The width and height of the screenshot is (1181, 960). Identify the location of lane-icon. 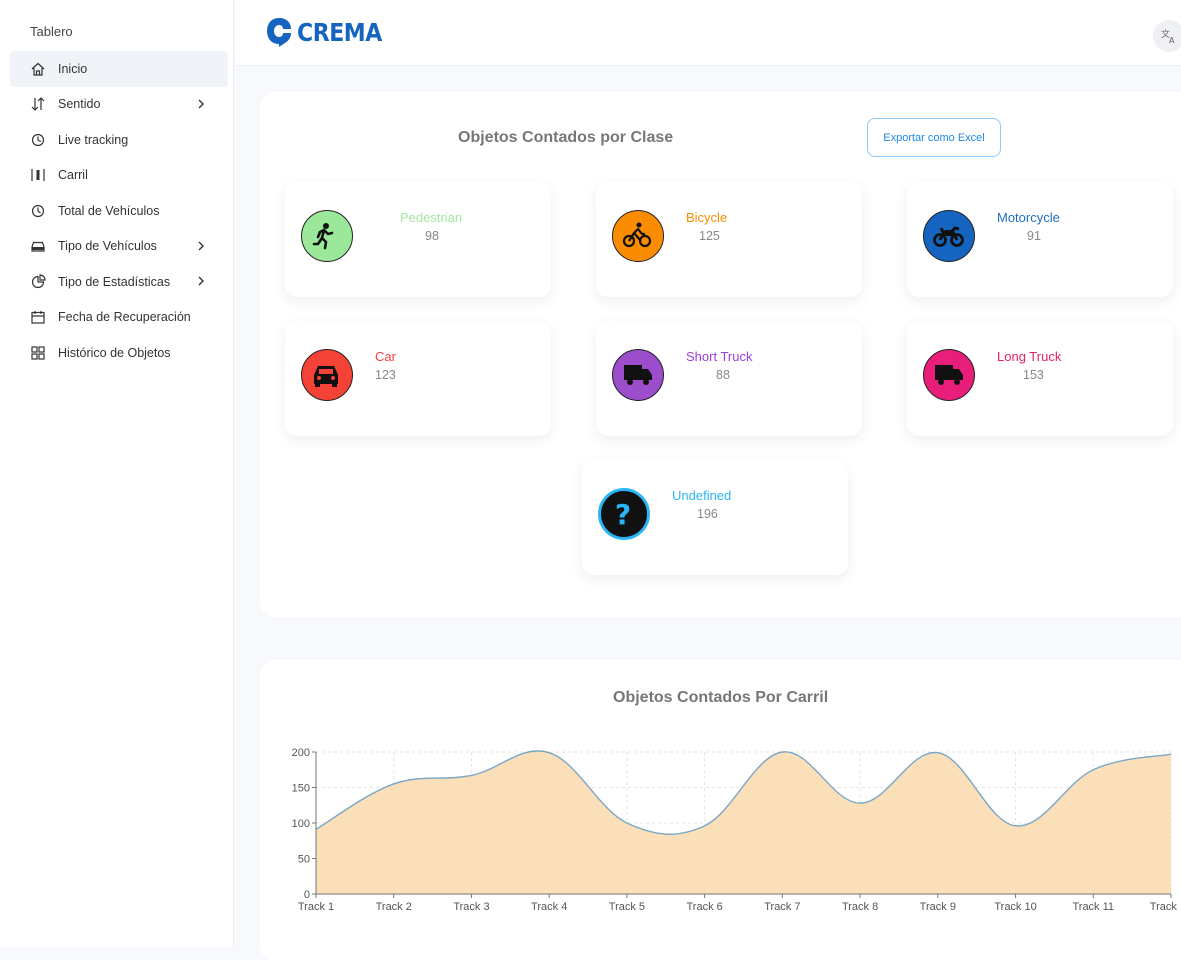
(38, 175).